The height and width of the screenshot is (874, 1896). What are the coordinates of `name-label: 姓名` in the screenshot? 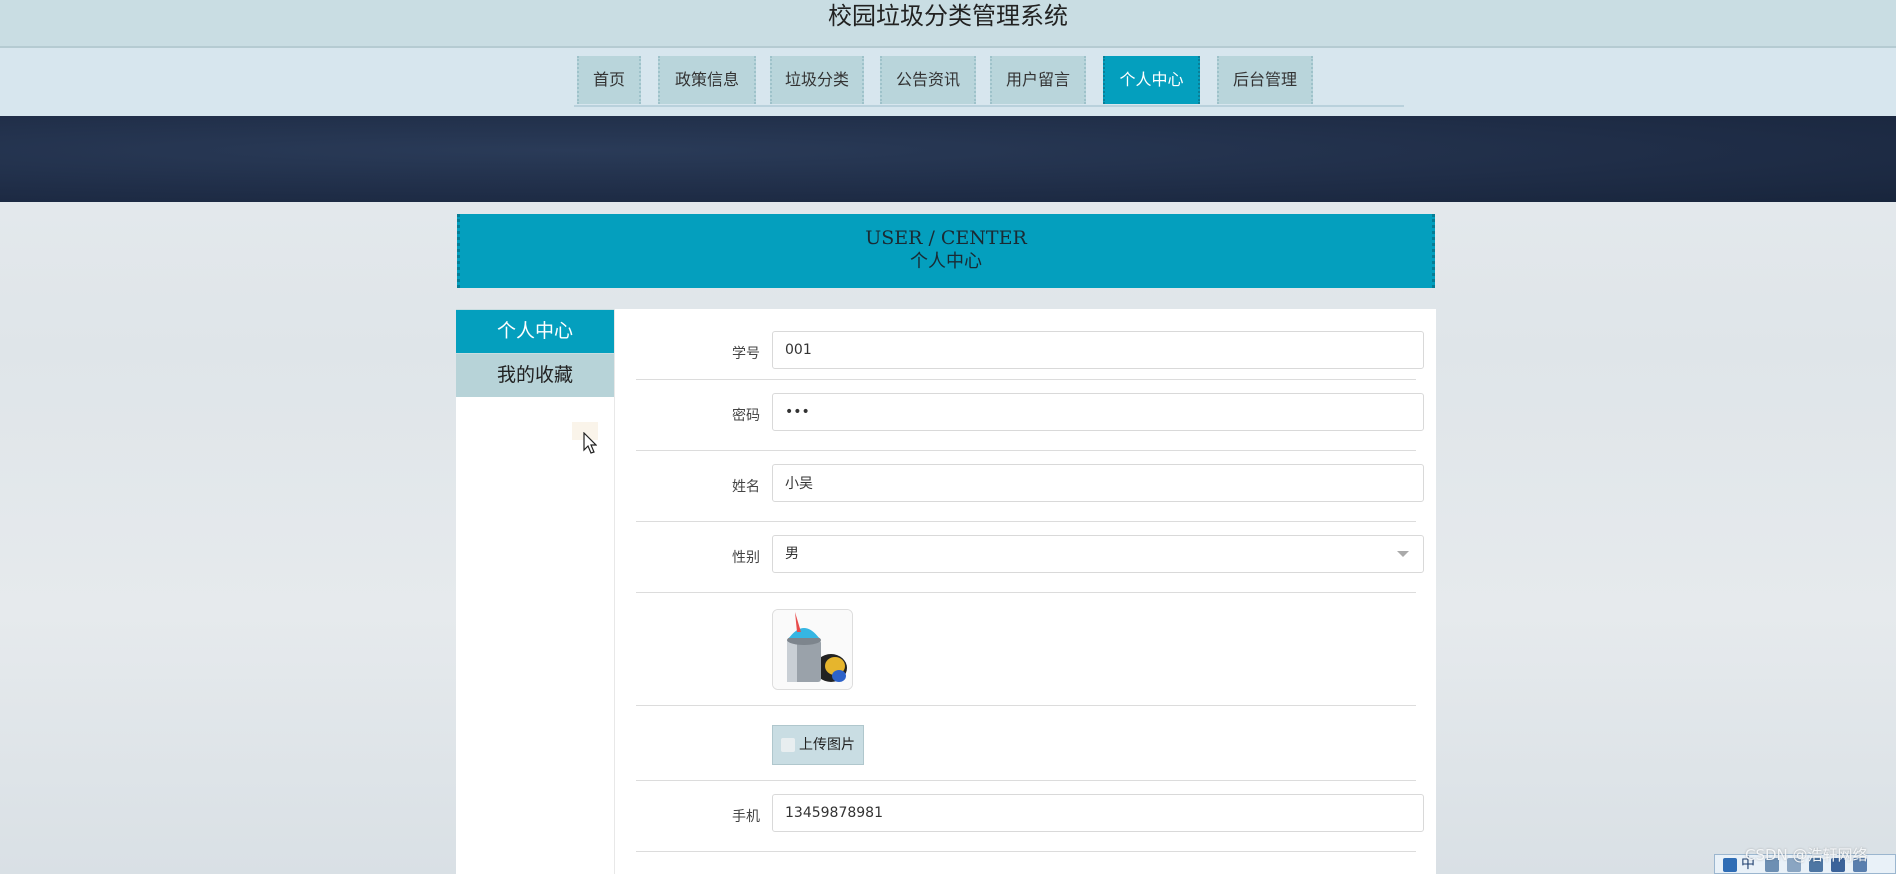 It's located at (746, 487).